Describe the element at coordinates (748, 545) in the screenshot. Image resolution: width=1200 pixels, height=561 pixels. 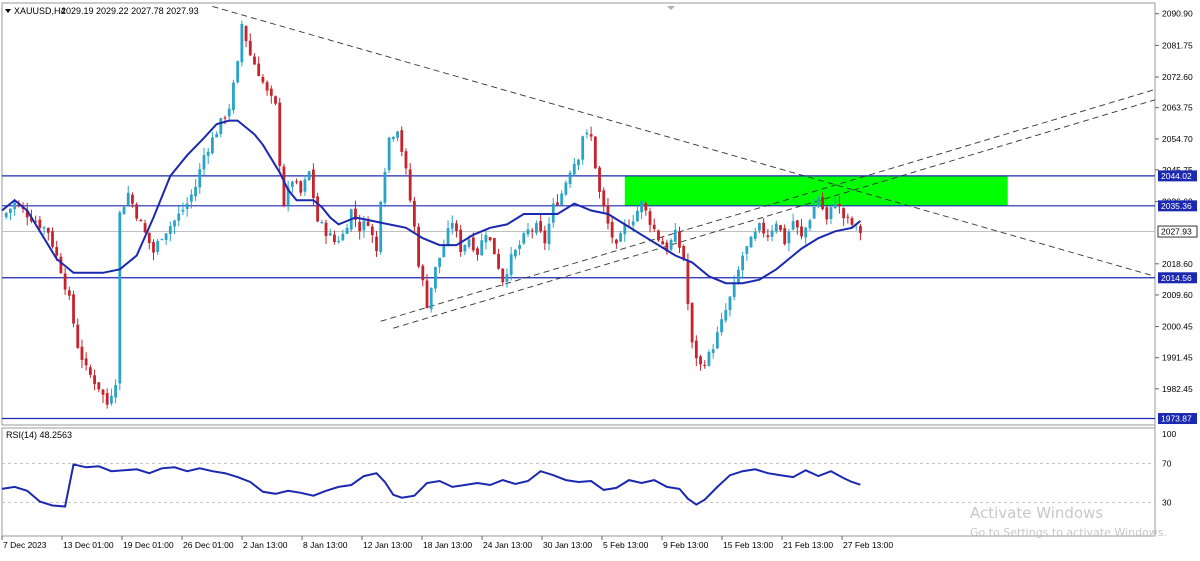
I see `time-axis-label: 15 Feb 13:00` at that location.